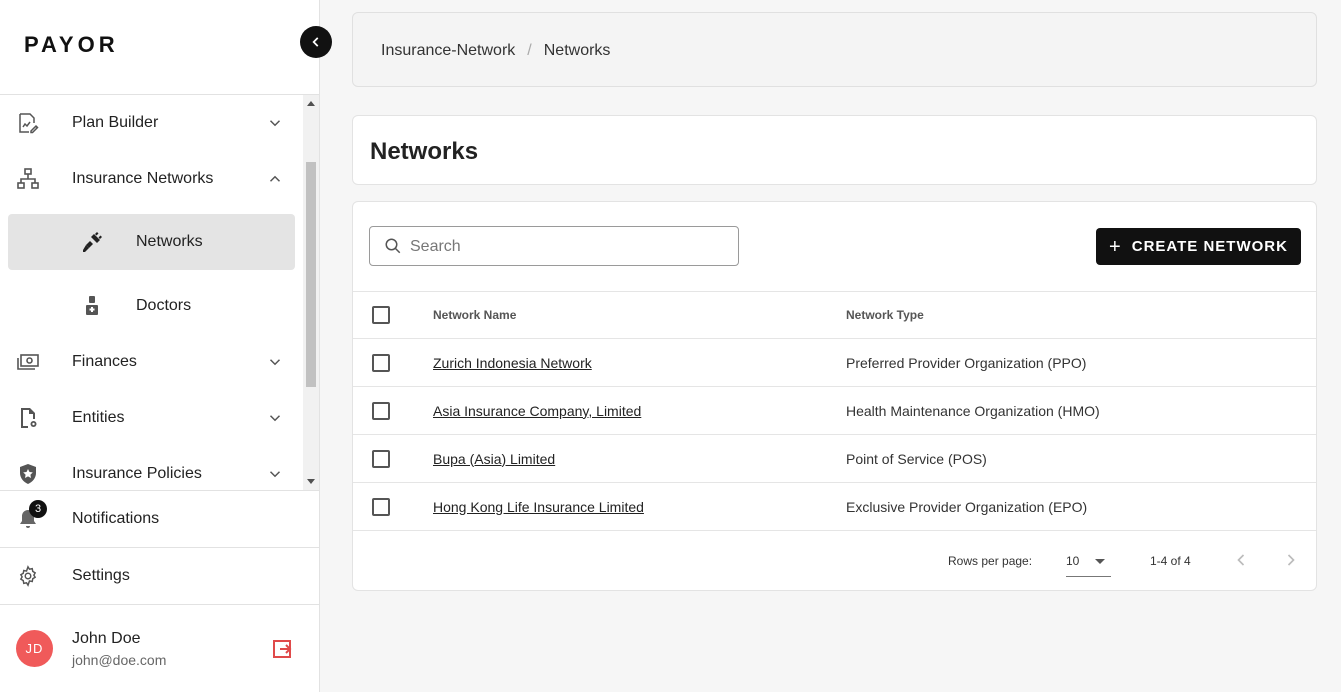 The width and height of the screenshot is (1341, 692). Describe the element at coordinates (92, 306) in the screenshot. I see `doctor-icon` at that location.